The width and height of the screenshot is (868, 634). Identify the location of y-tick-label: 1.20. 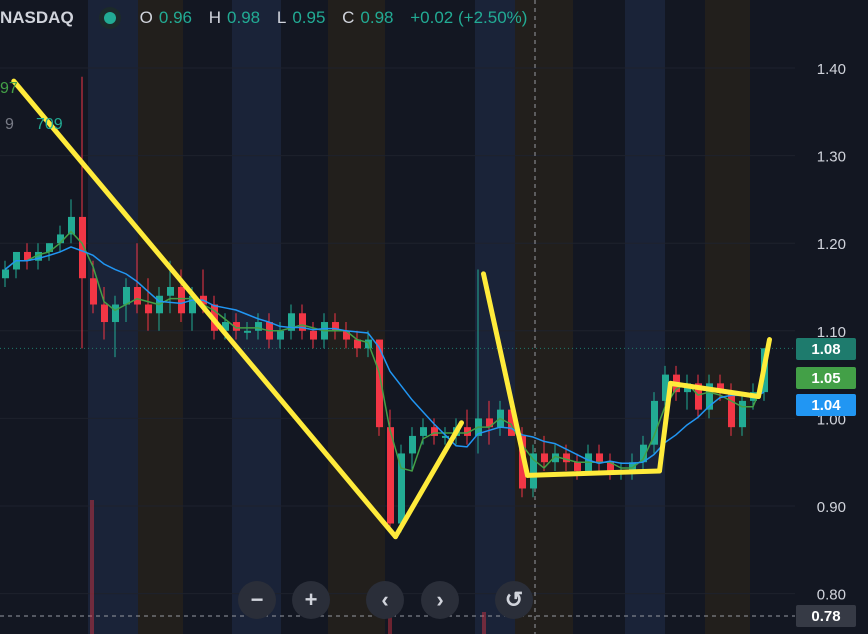
(831, 244).